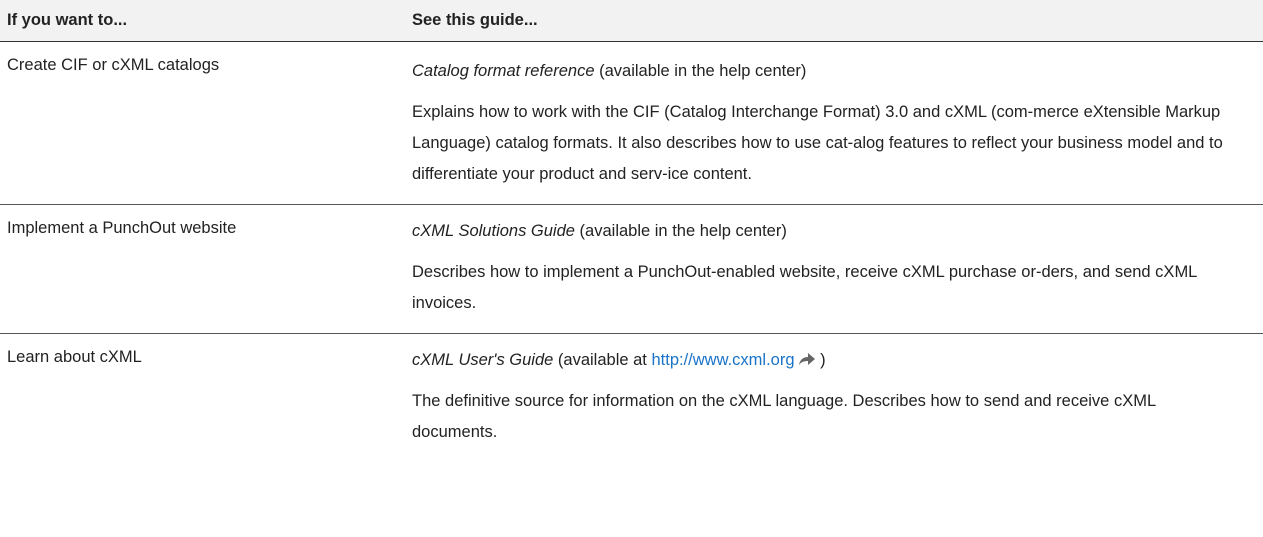  What do you see at coordinates (203, 391) in the screenshot?
I see `row-want-cell: Learn about cXML` at bounding box center [203, 391].